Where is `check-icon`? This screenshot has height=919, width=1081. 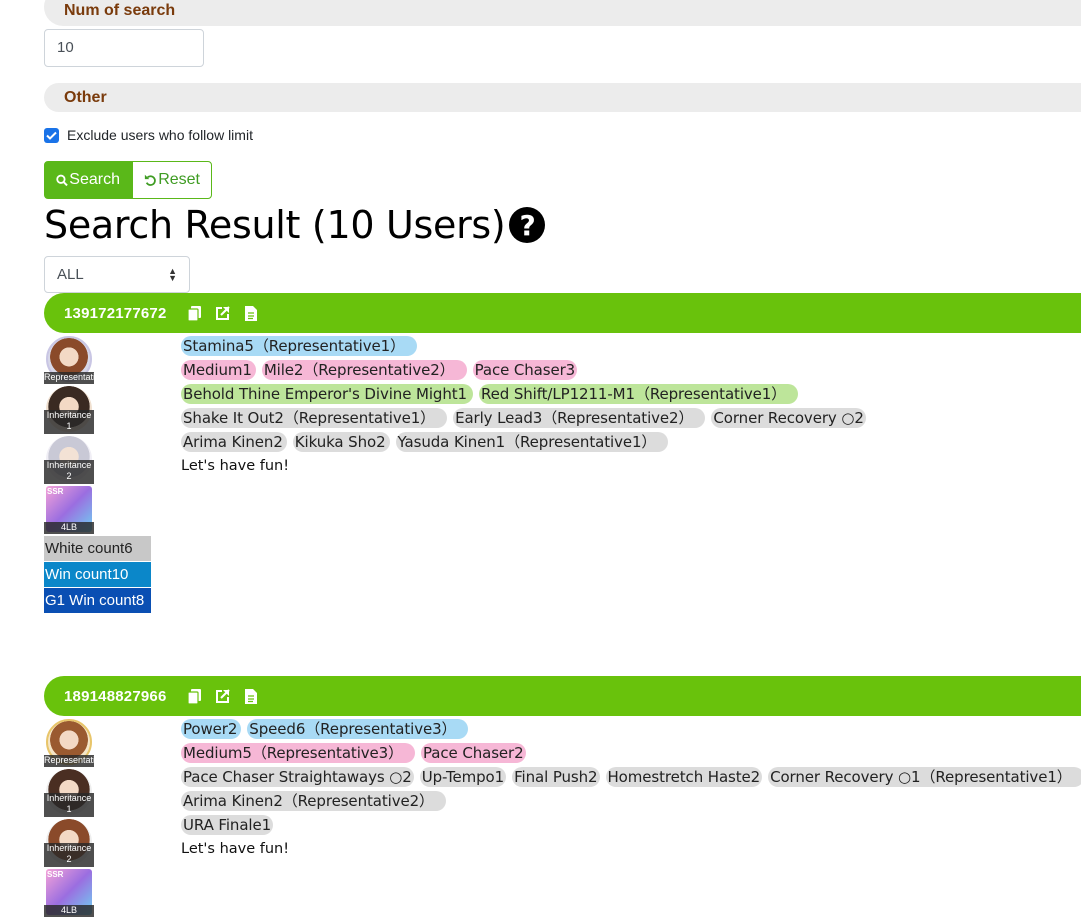 check-icon is located at coordinates (51, 135).